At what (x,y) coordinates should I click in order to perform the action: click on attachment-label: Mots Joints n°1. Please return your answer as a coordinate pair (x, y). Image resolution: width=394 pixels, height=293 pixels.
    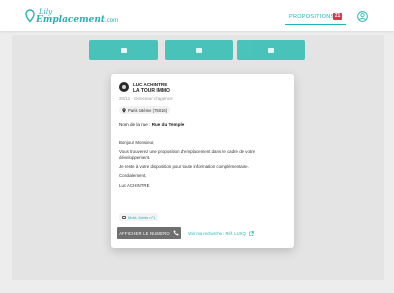
    Looking at the image, I should click on (142, 217).